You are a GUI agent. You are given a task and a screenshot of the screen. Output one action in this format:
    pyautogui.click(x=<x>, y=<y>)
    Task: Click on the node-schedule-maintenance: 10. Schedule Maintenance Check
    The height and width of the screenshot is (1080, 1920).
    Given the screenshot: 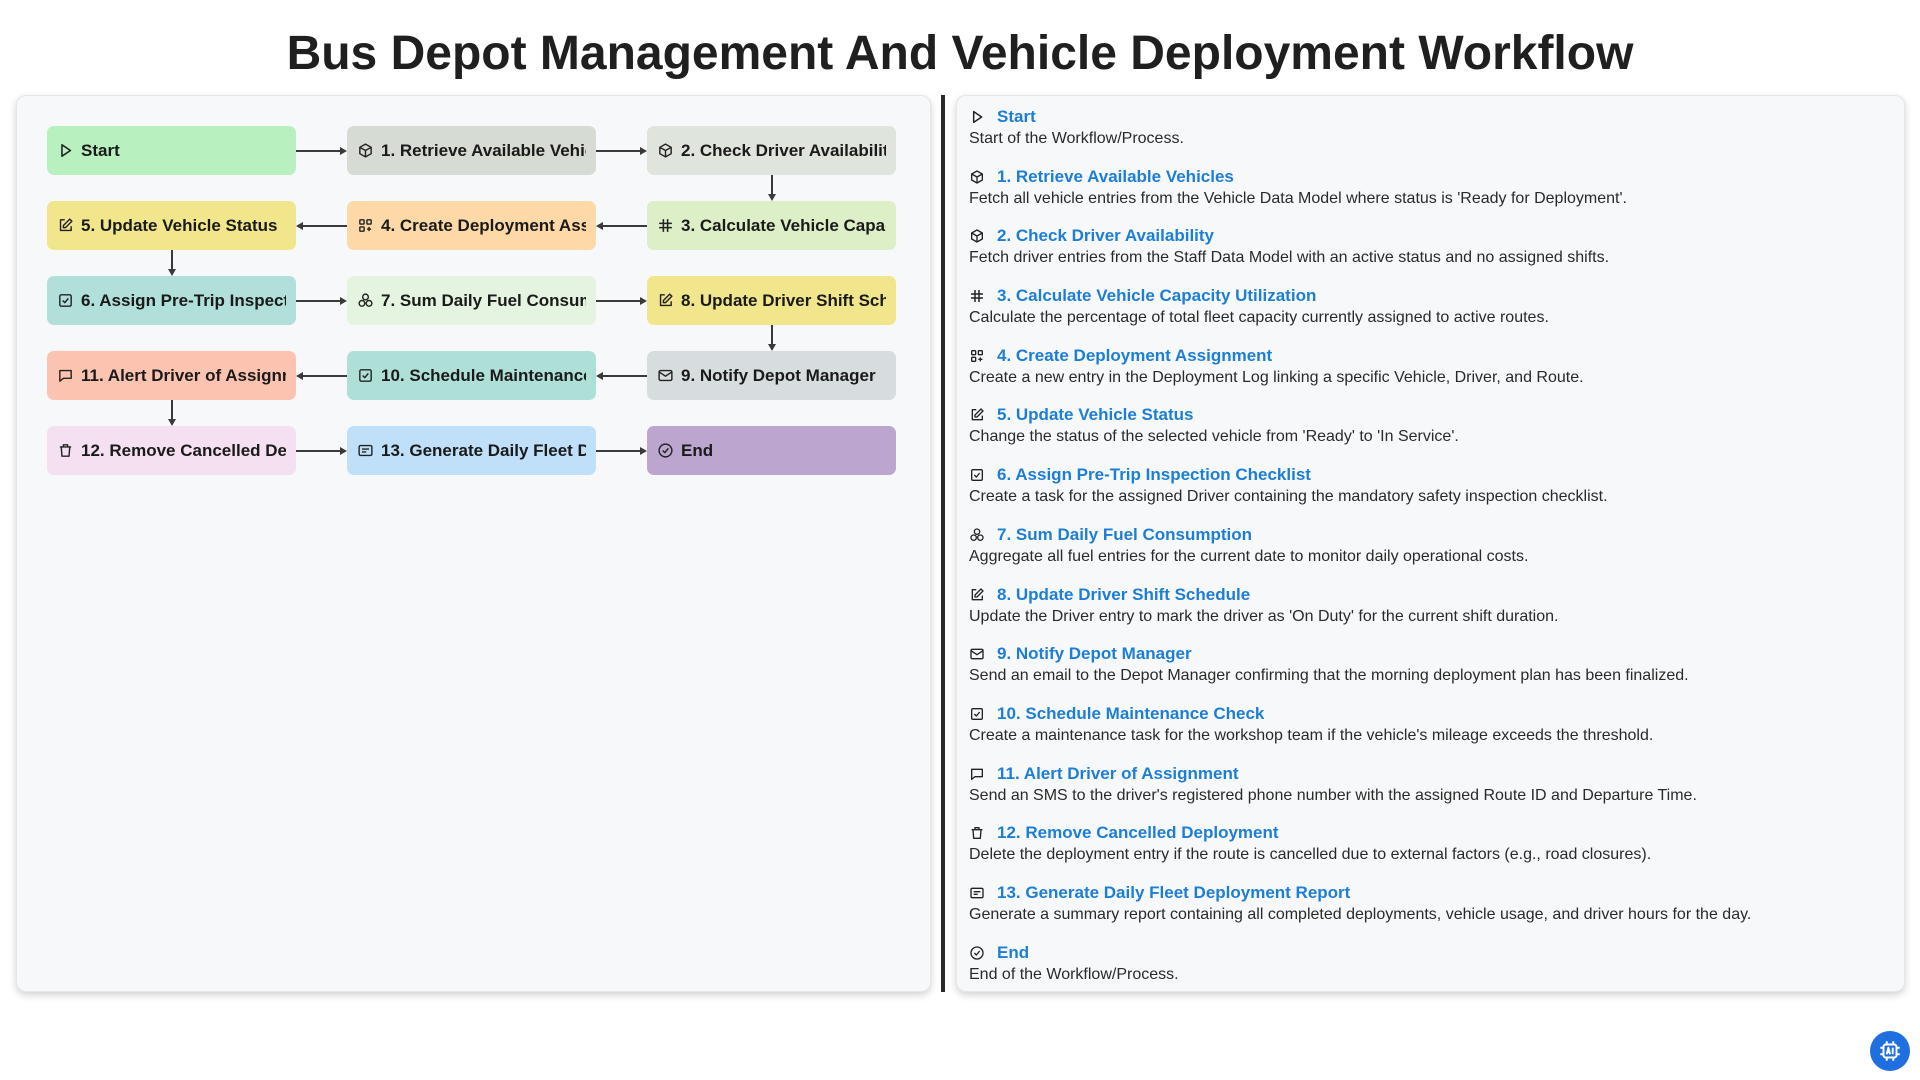 What is the action you would take?
    pyautogui.click(x=471, y=375)
    